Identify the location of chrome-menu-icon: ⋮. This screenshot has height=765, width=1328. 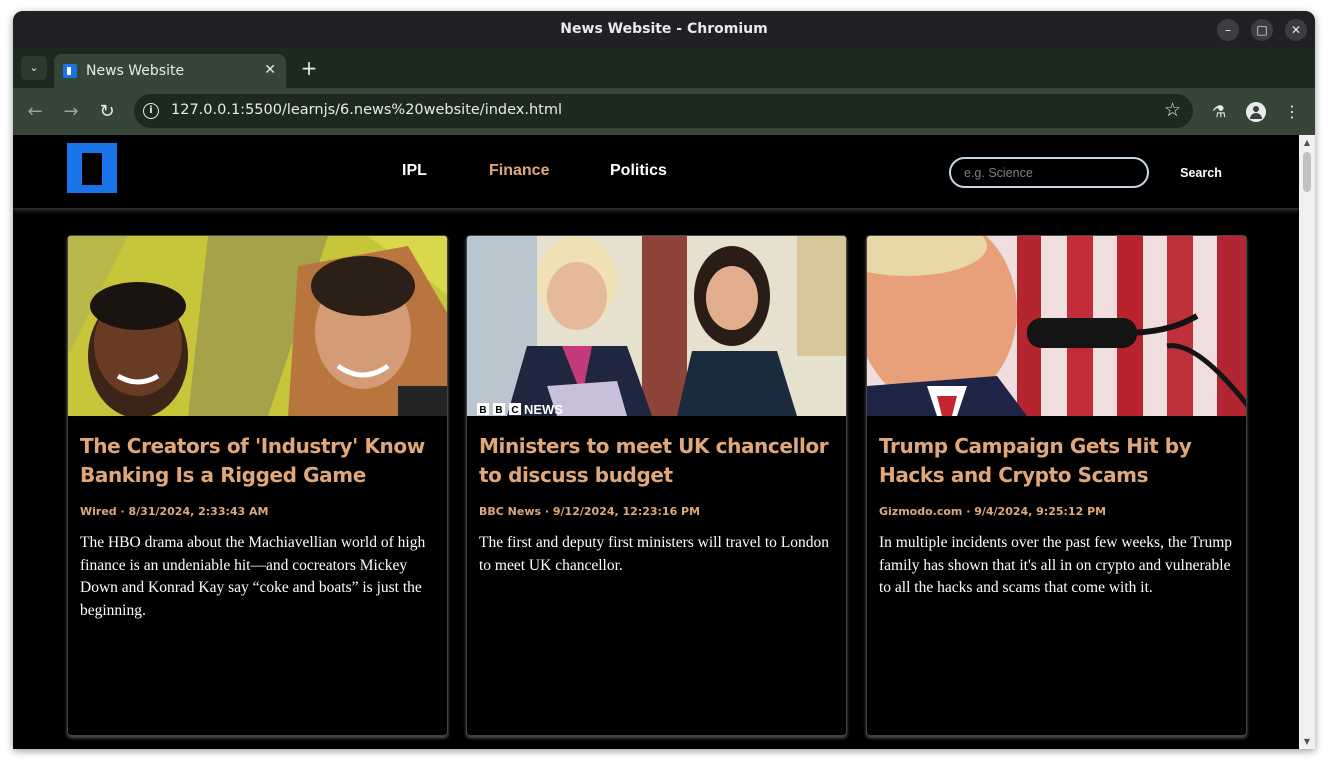
(1292, 112).